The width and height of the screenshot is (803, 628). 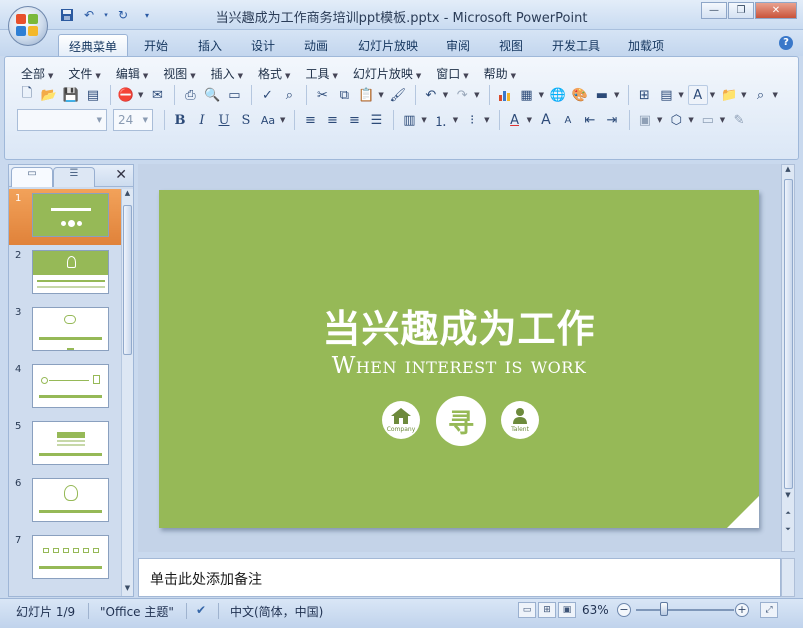 What do you see at coordinates (74, 177) in the screenshot?
I see `tab-outline: ☰` at bounding box center [74, 177].